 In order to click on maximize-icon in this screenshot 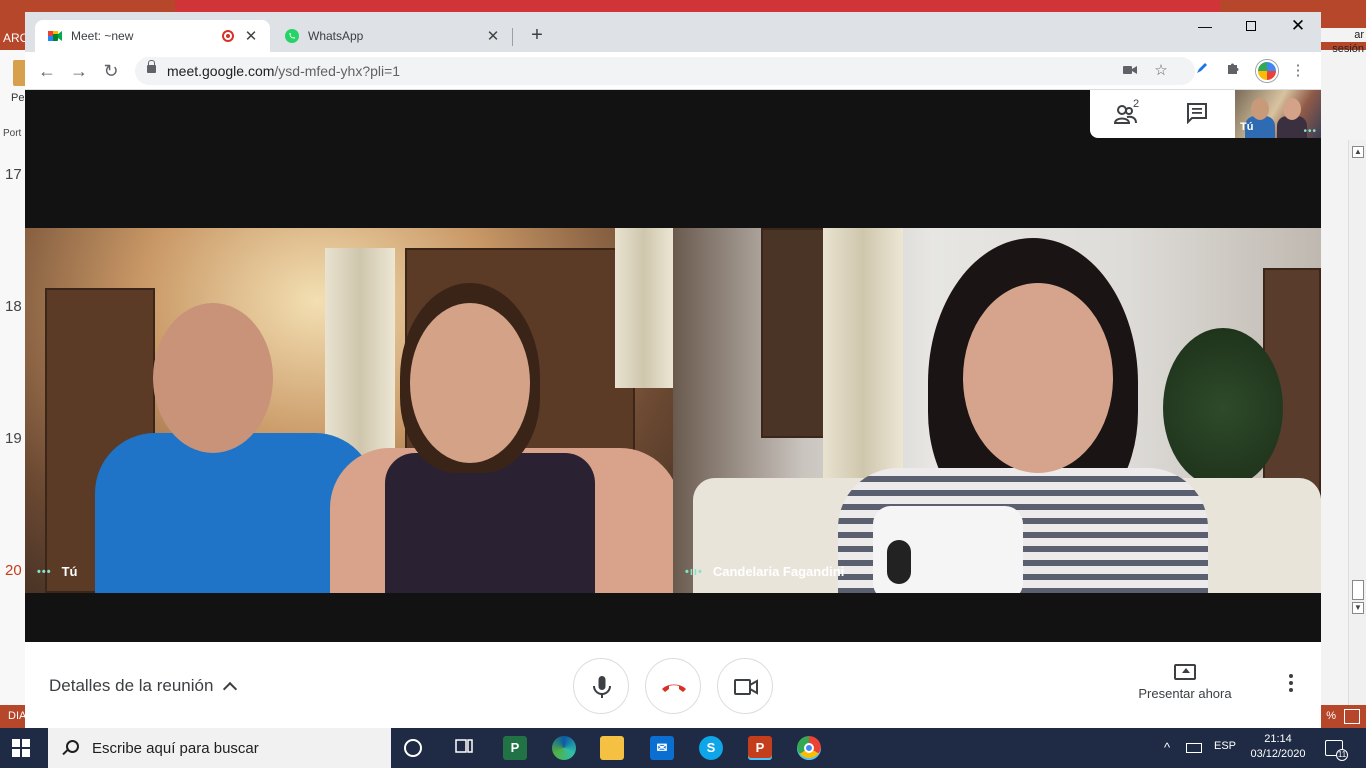, I will do `click(1251, 26)`.